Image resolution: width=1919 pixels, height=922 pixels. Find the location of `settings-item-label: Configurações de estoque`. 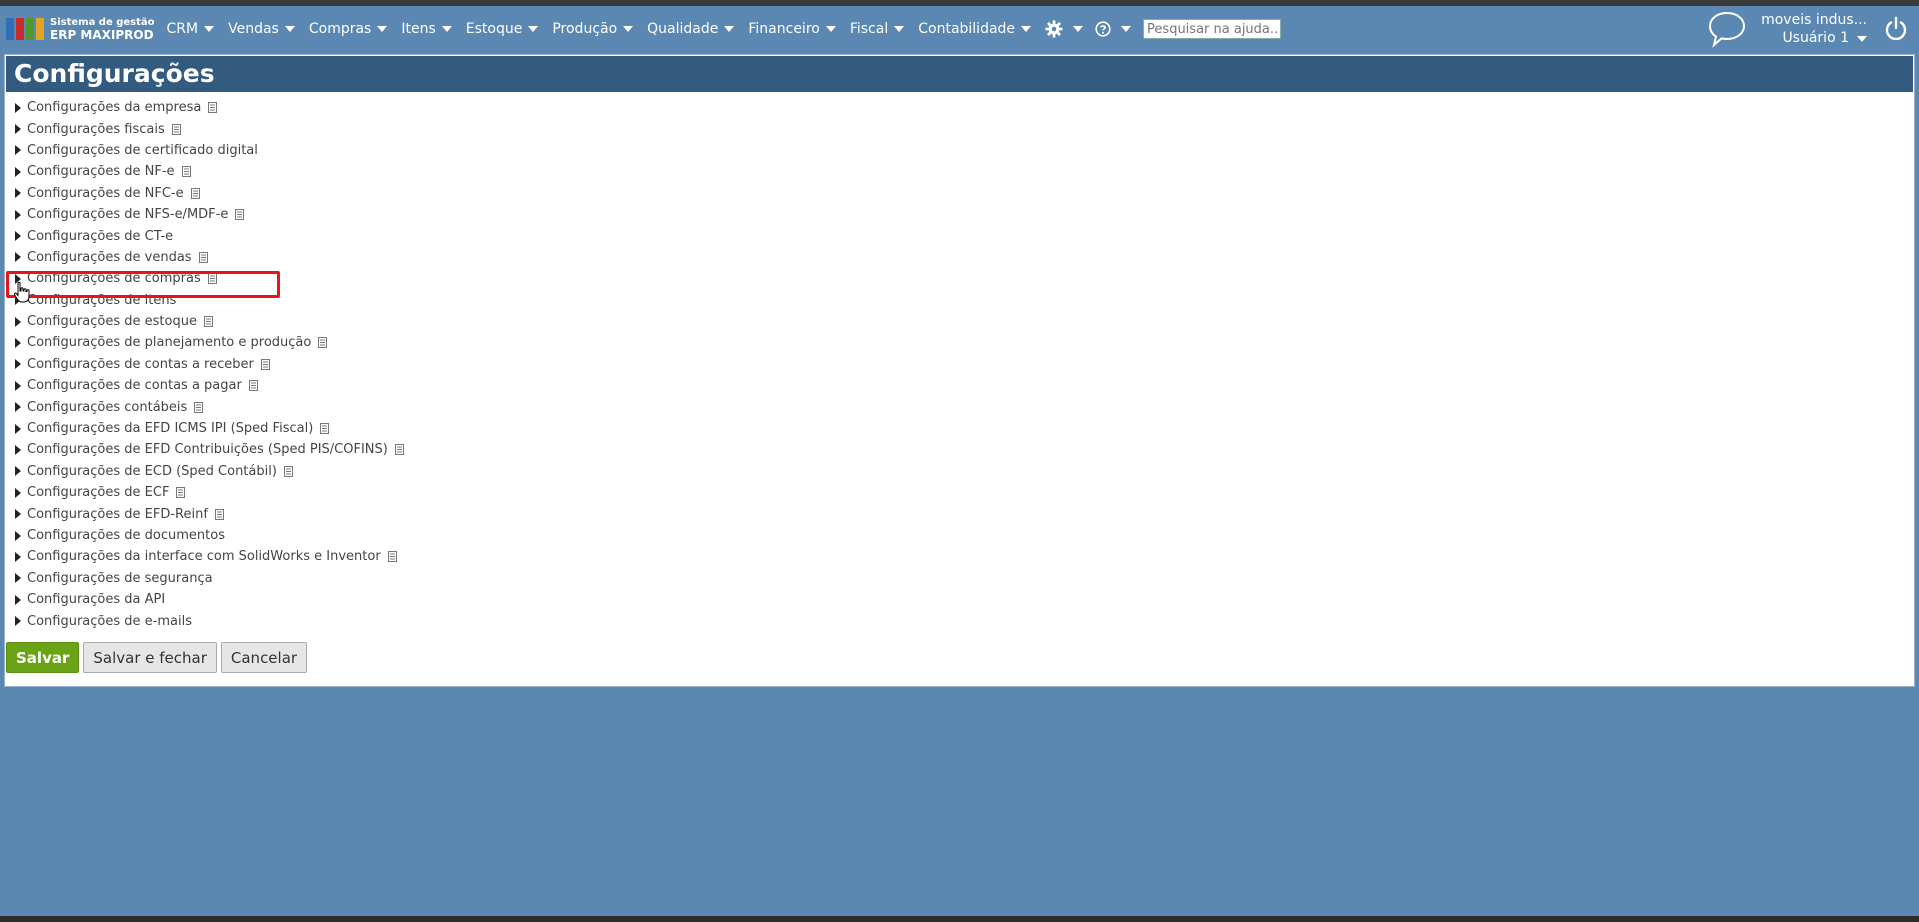

settings-item-label: Configurações de estoque is located at coordinates (112, 321).